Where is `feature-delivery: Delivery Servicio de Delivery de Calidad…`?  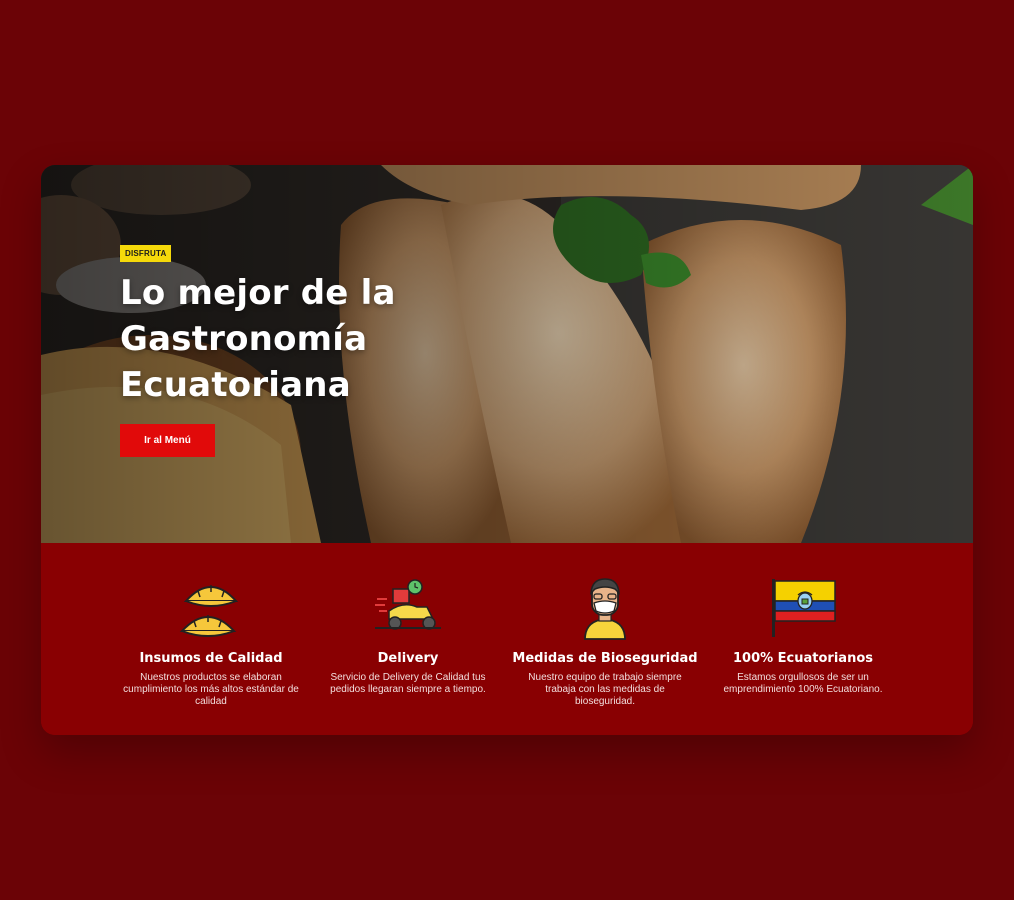
feature-delivery: Delivery Servicio de Delivery de Calidad… is located at coordinates (408, 634).